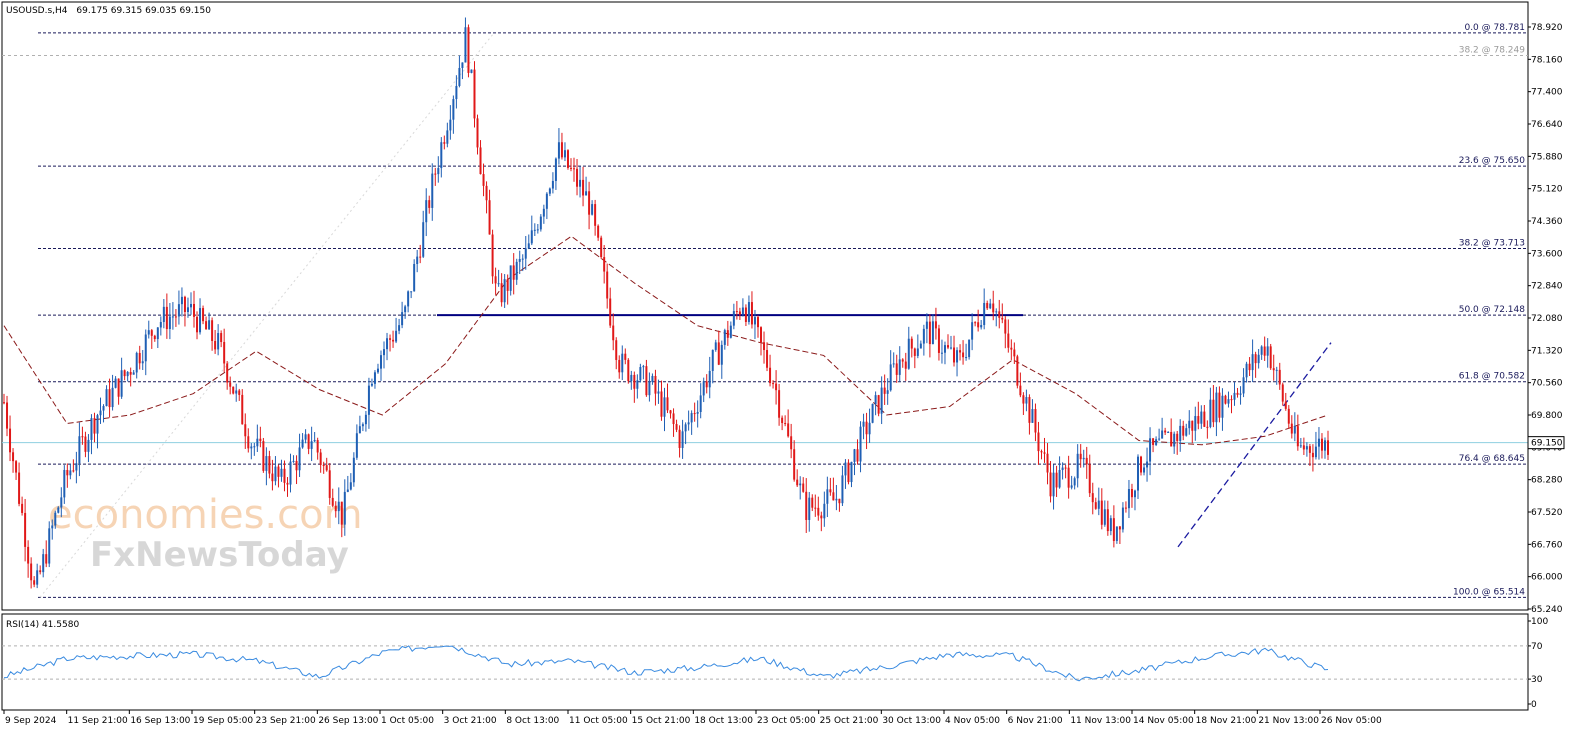 The height and width of the screenshot is (743, 1596). What do you see at coordinates (143, 11) in the screenshot?
I see `ohlc-label: 69.175 69.315 69.035 69.150` at bounding box center [143, 11].